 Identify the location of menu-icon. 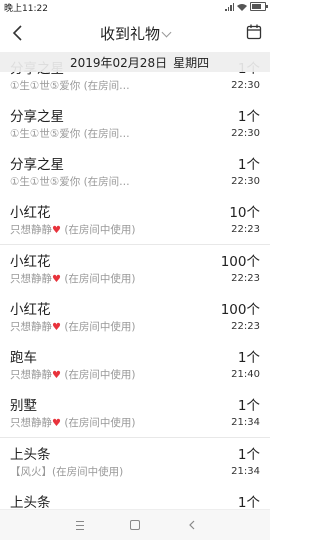
(80, 525).